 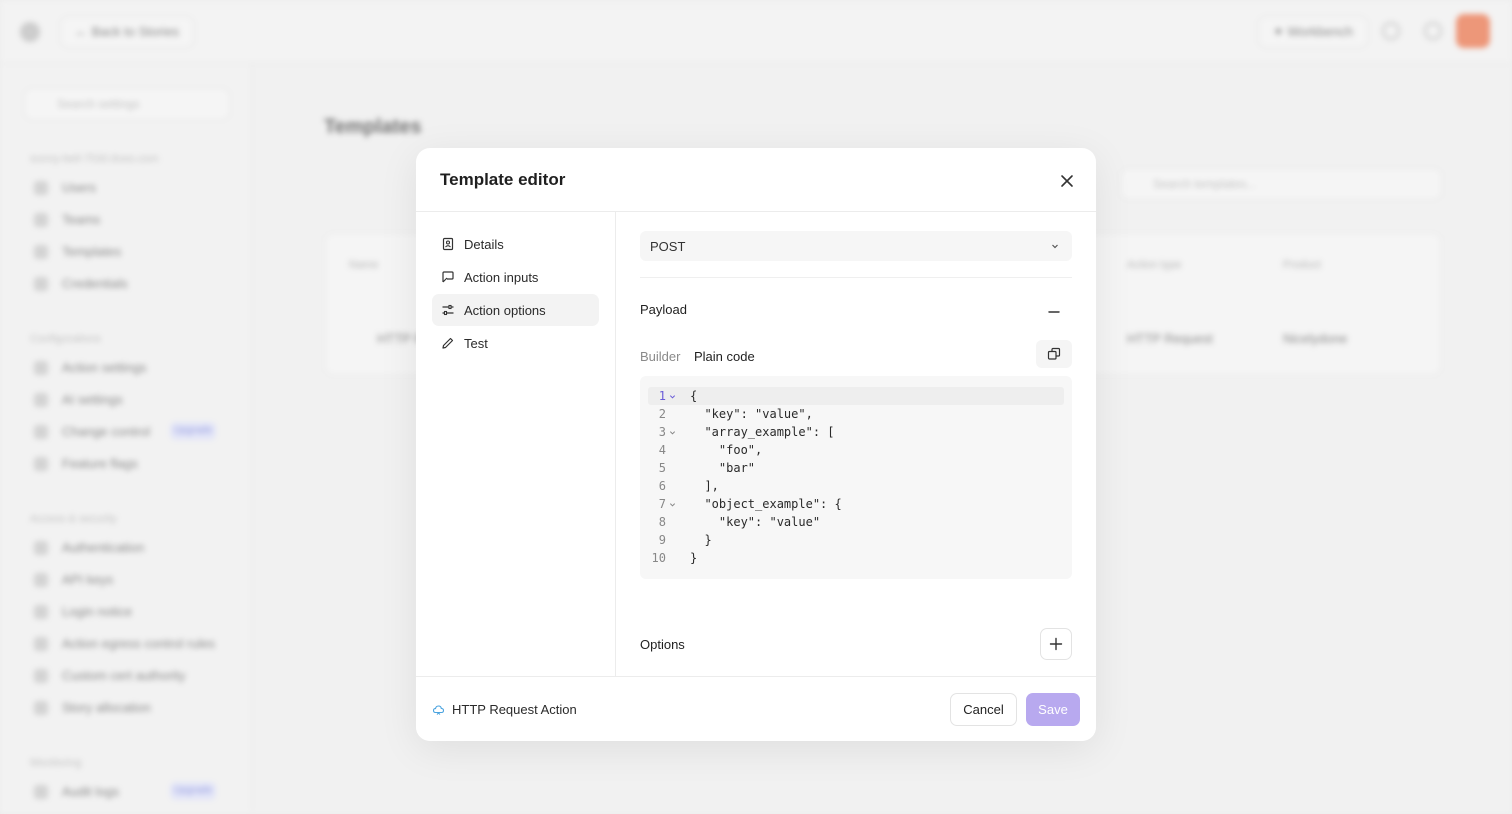 I want to click on code-text: "key": "value", so click(x=755, y=522).